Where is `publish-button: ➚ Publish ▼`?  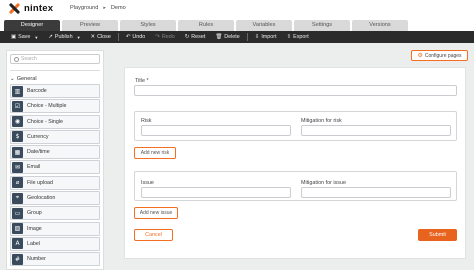
publish-button: ➚ Publish ▼ is located at coordinates (64, 37).